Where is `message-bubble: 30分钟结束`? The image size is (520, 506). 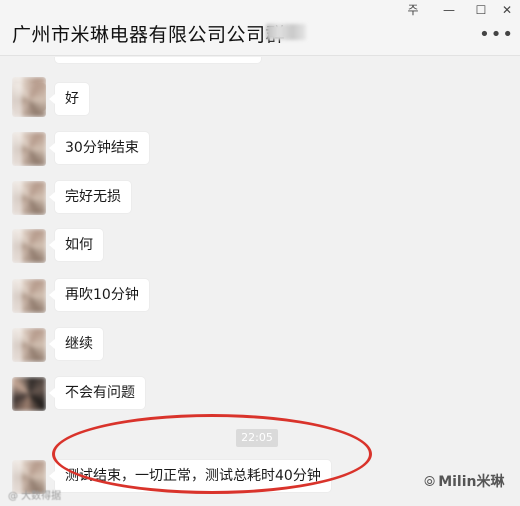
message-bubble: 30分钟结束 is located at coordinates (99, 148).